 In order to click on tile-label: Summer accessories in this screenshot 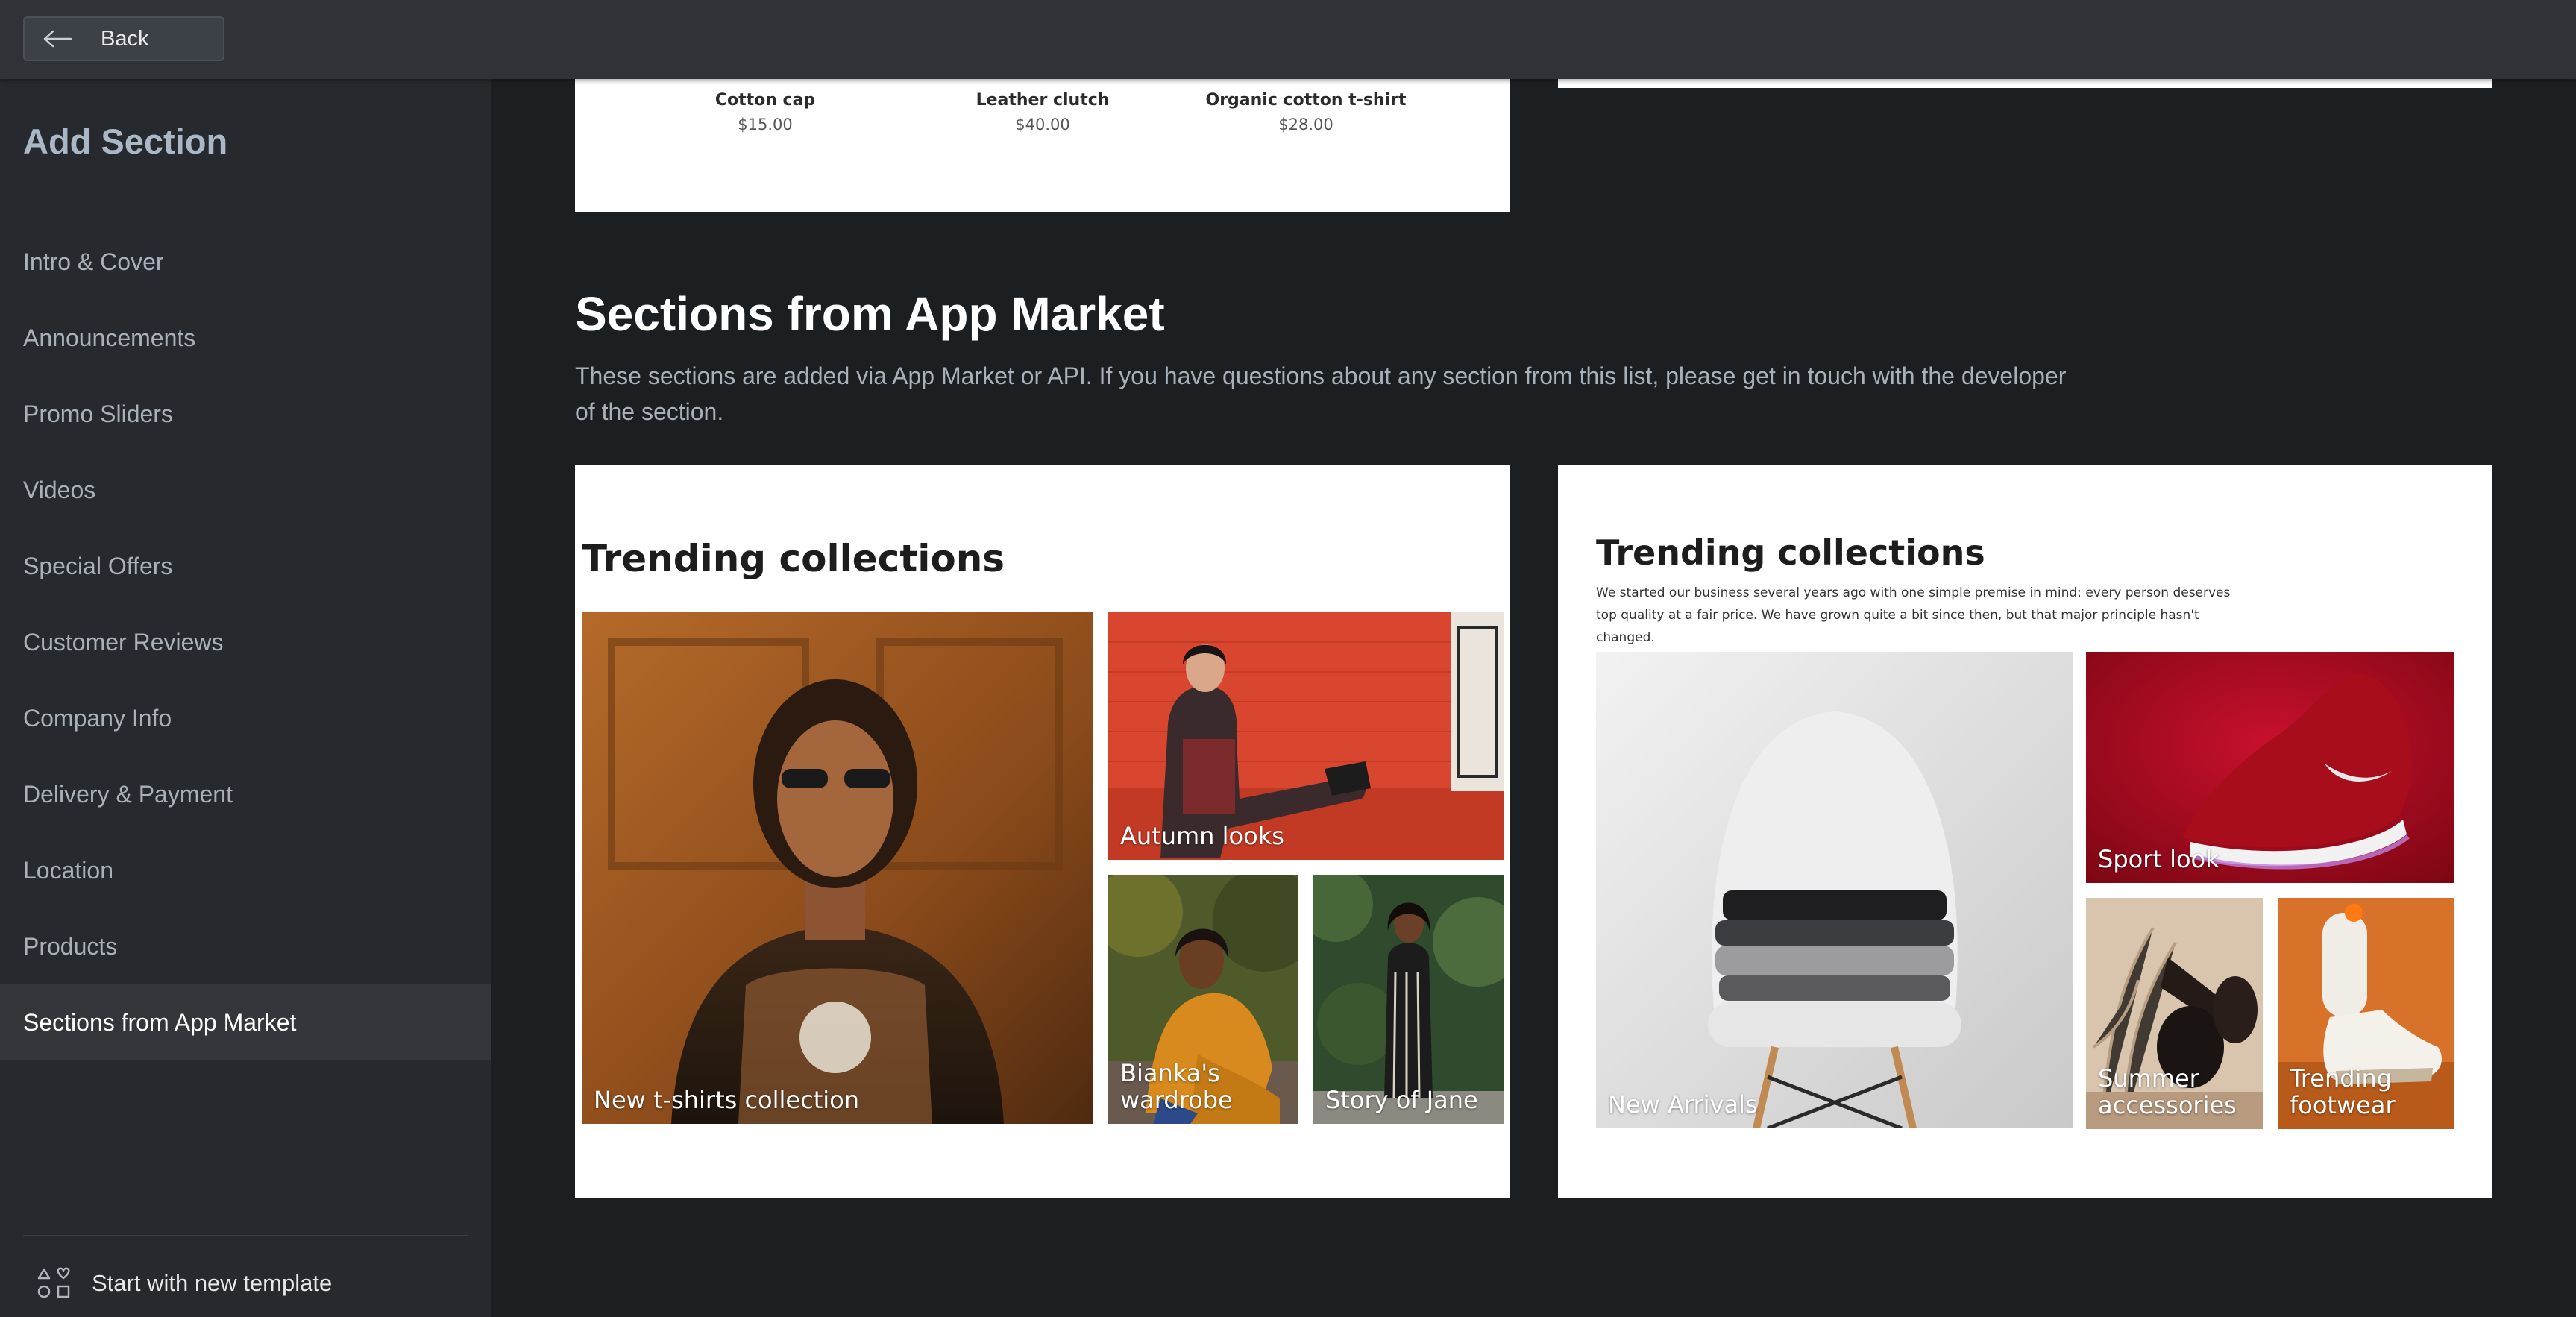, I will do `click(2168, 1091)`.